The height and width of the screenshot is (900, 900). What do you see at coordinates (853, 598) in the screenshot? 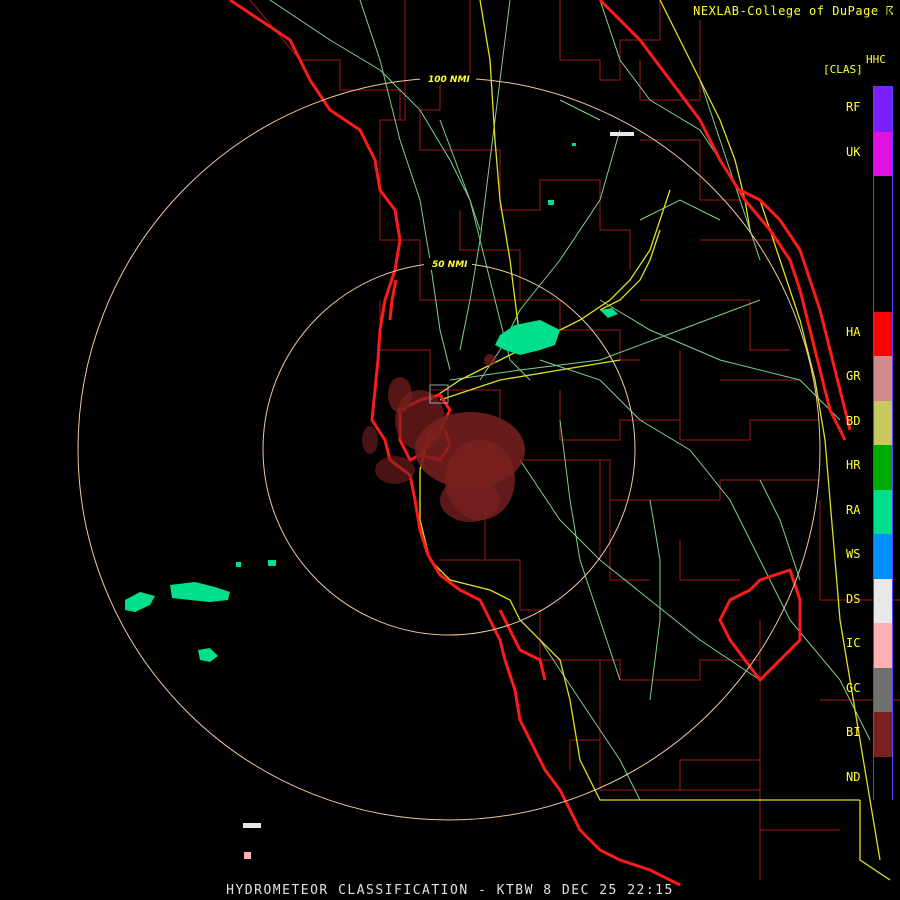
I see `legend-label-ds: DS` at bounding box center [853, 598].